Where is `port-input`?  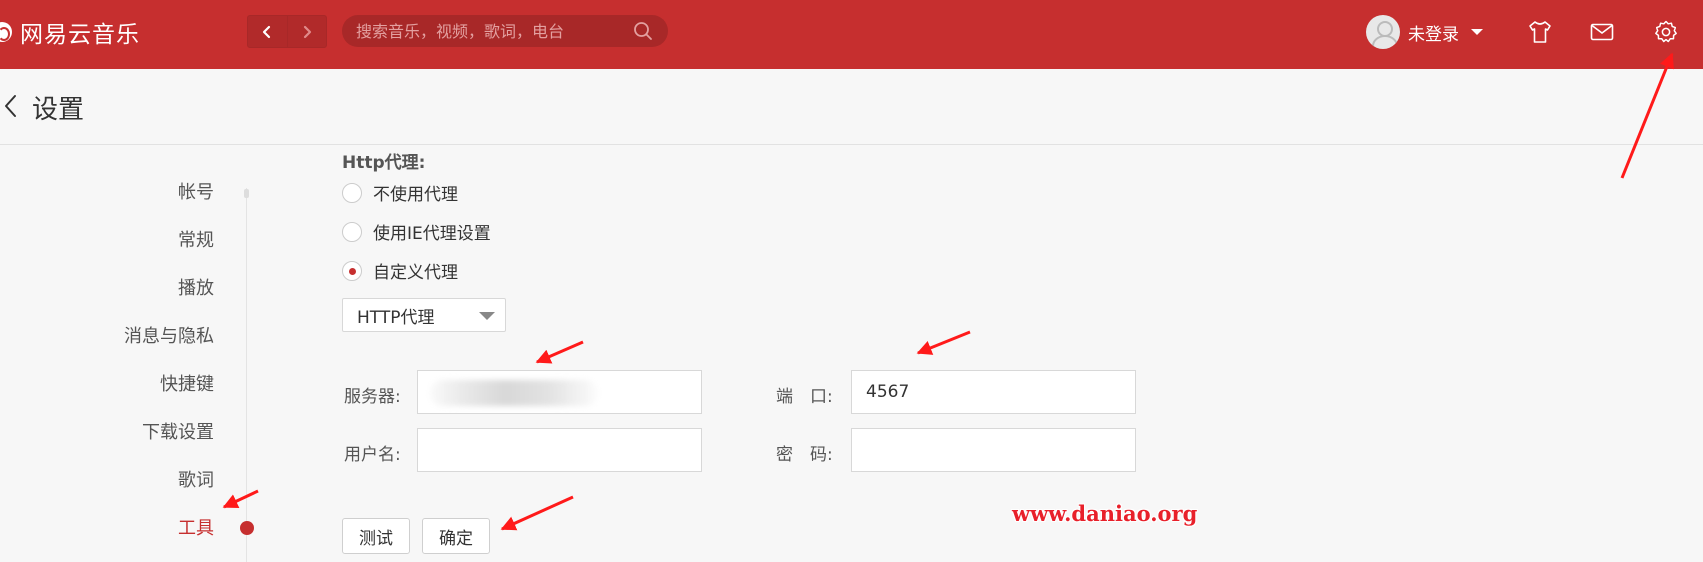 port-input is located at coordinates (993, 392).